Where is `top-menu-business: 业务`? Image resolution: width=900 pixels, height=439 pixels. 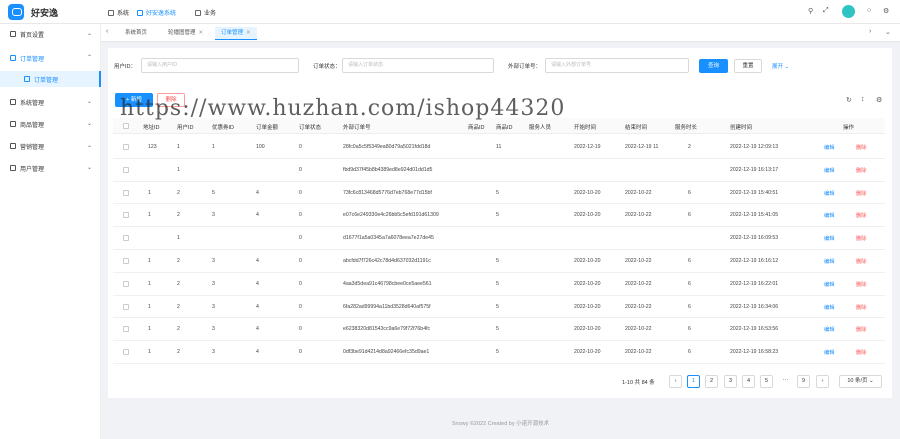 top-menu-business: 业务 is located at coordinates (205, 12).